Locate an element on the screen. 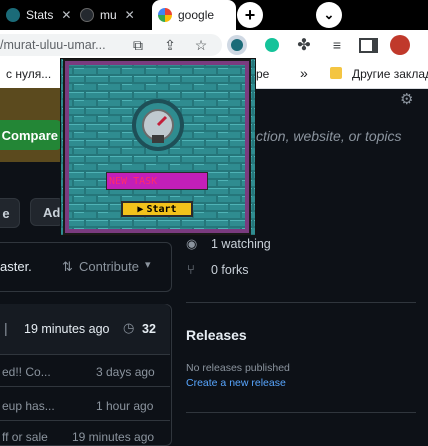 The image size is (428, 446). bookmarks-overflow-icon: » is located at coordinates (304, 73).